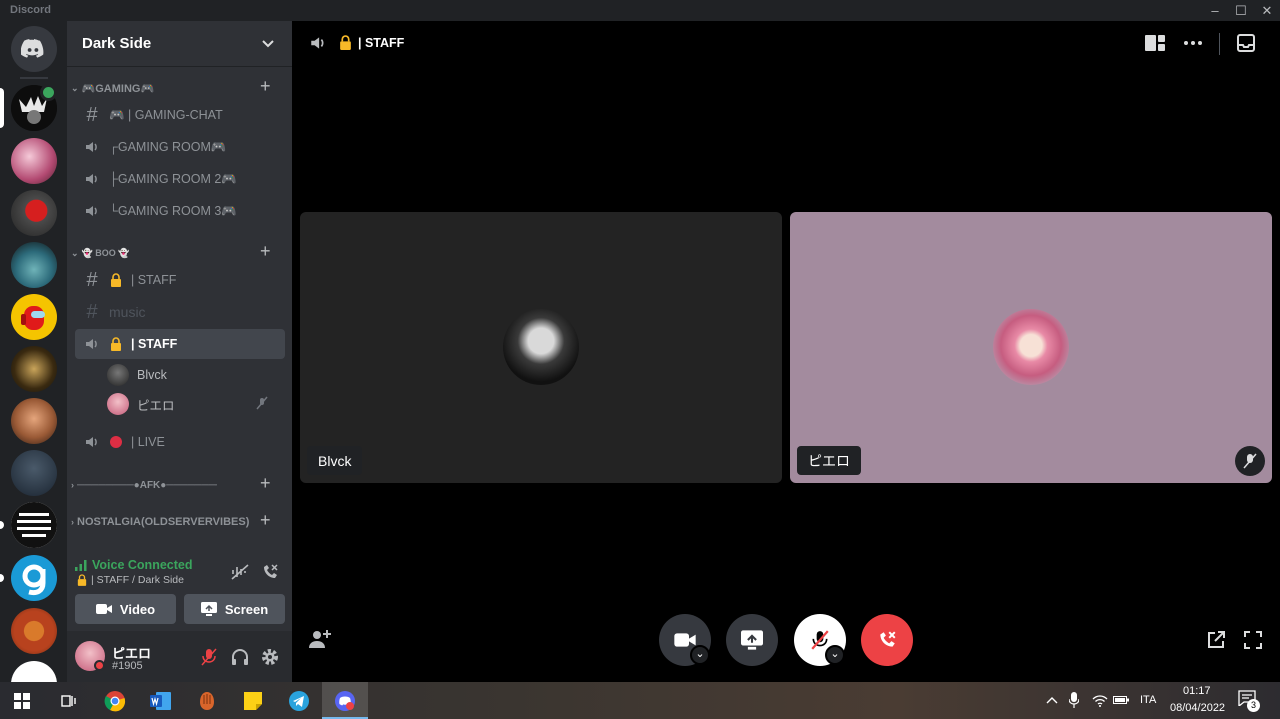 The height and width of the screenshot is (719, 1280). I want to click on baseball-glove-icon, so click(207, 701).